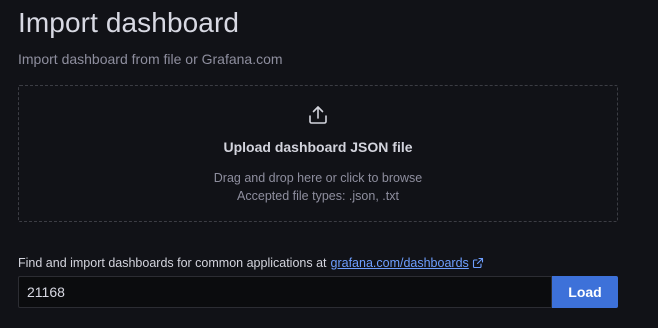 Image resolution: width=658 pixels, height=328 pixels. I want to click on grafana-dashboards-link: grafana.com/dashboards, so click(400, 263).